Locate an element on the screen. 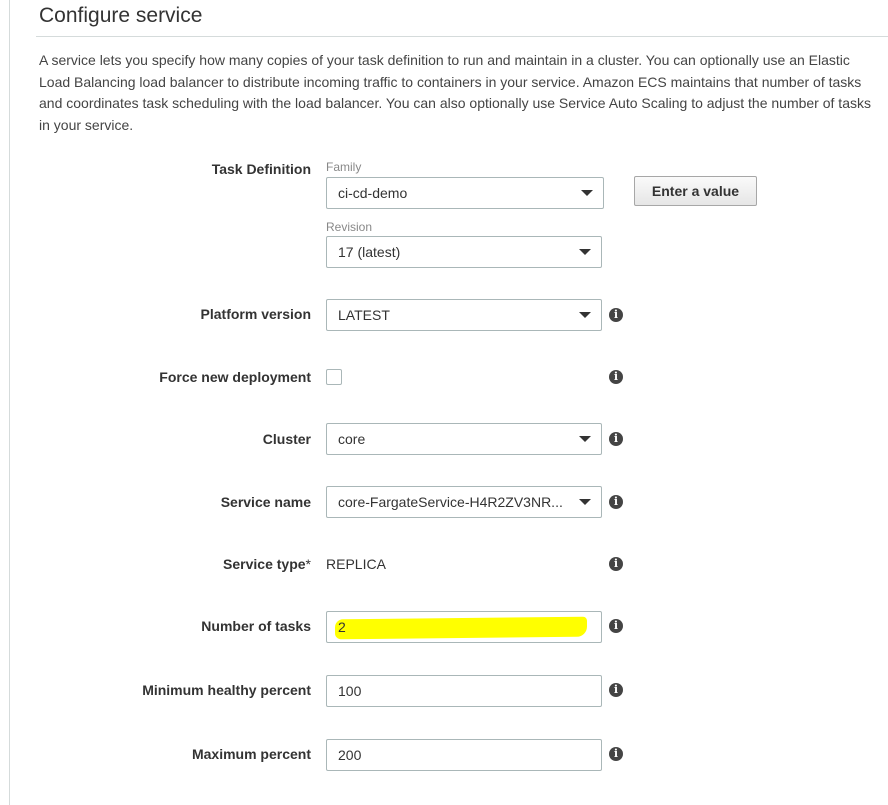  maximum-percent-value: 200 is located at coordinates (350, 755).